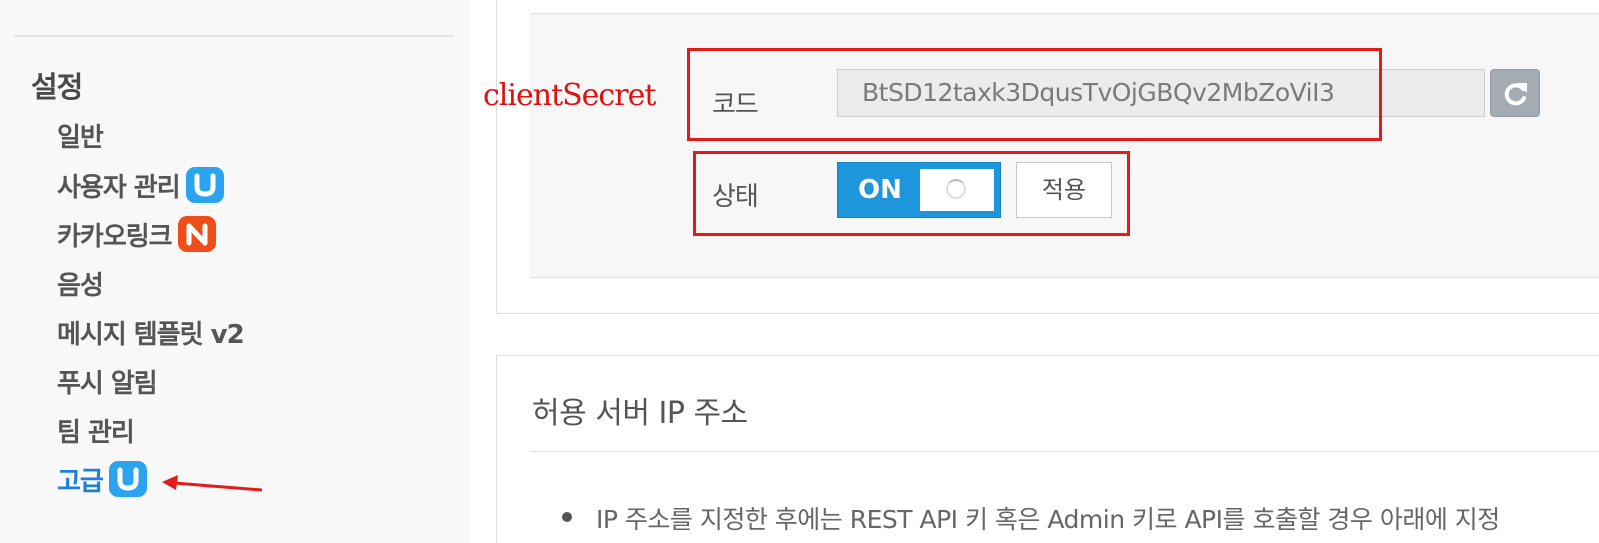 The image size is (1599, 543). What do you see at coordinates (212, 483) in the screenshot?
I see `annotation-arrow-icon` at bounding box center [212, 483].